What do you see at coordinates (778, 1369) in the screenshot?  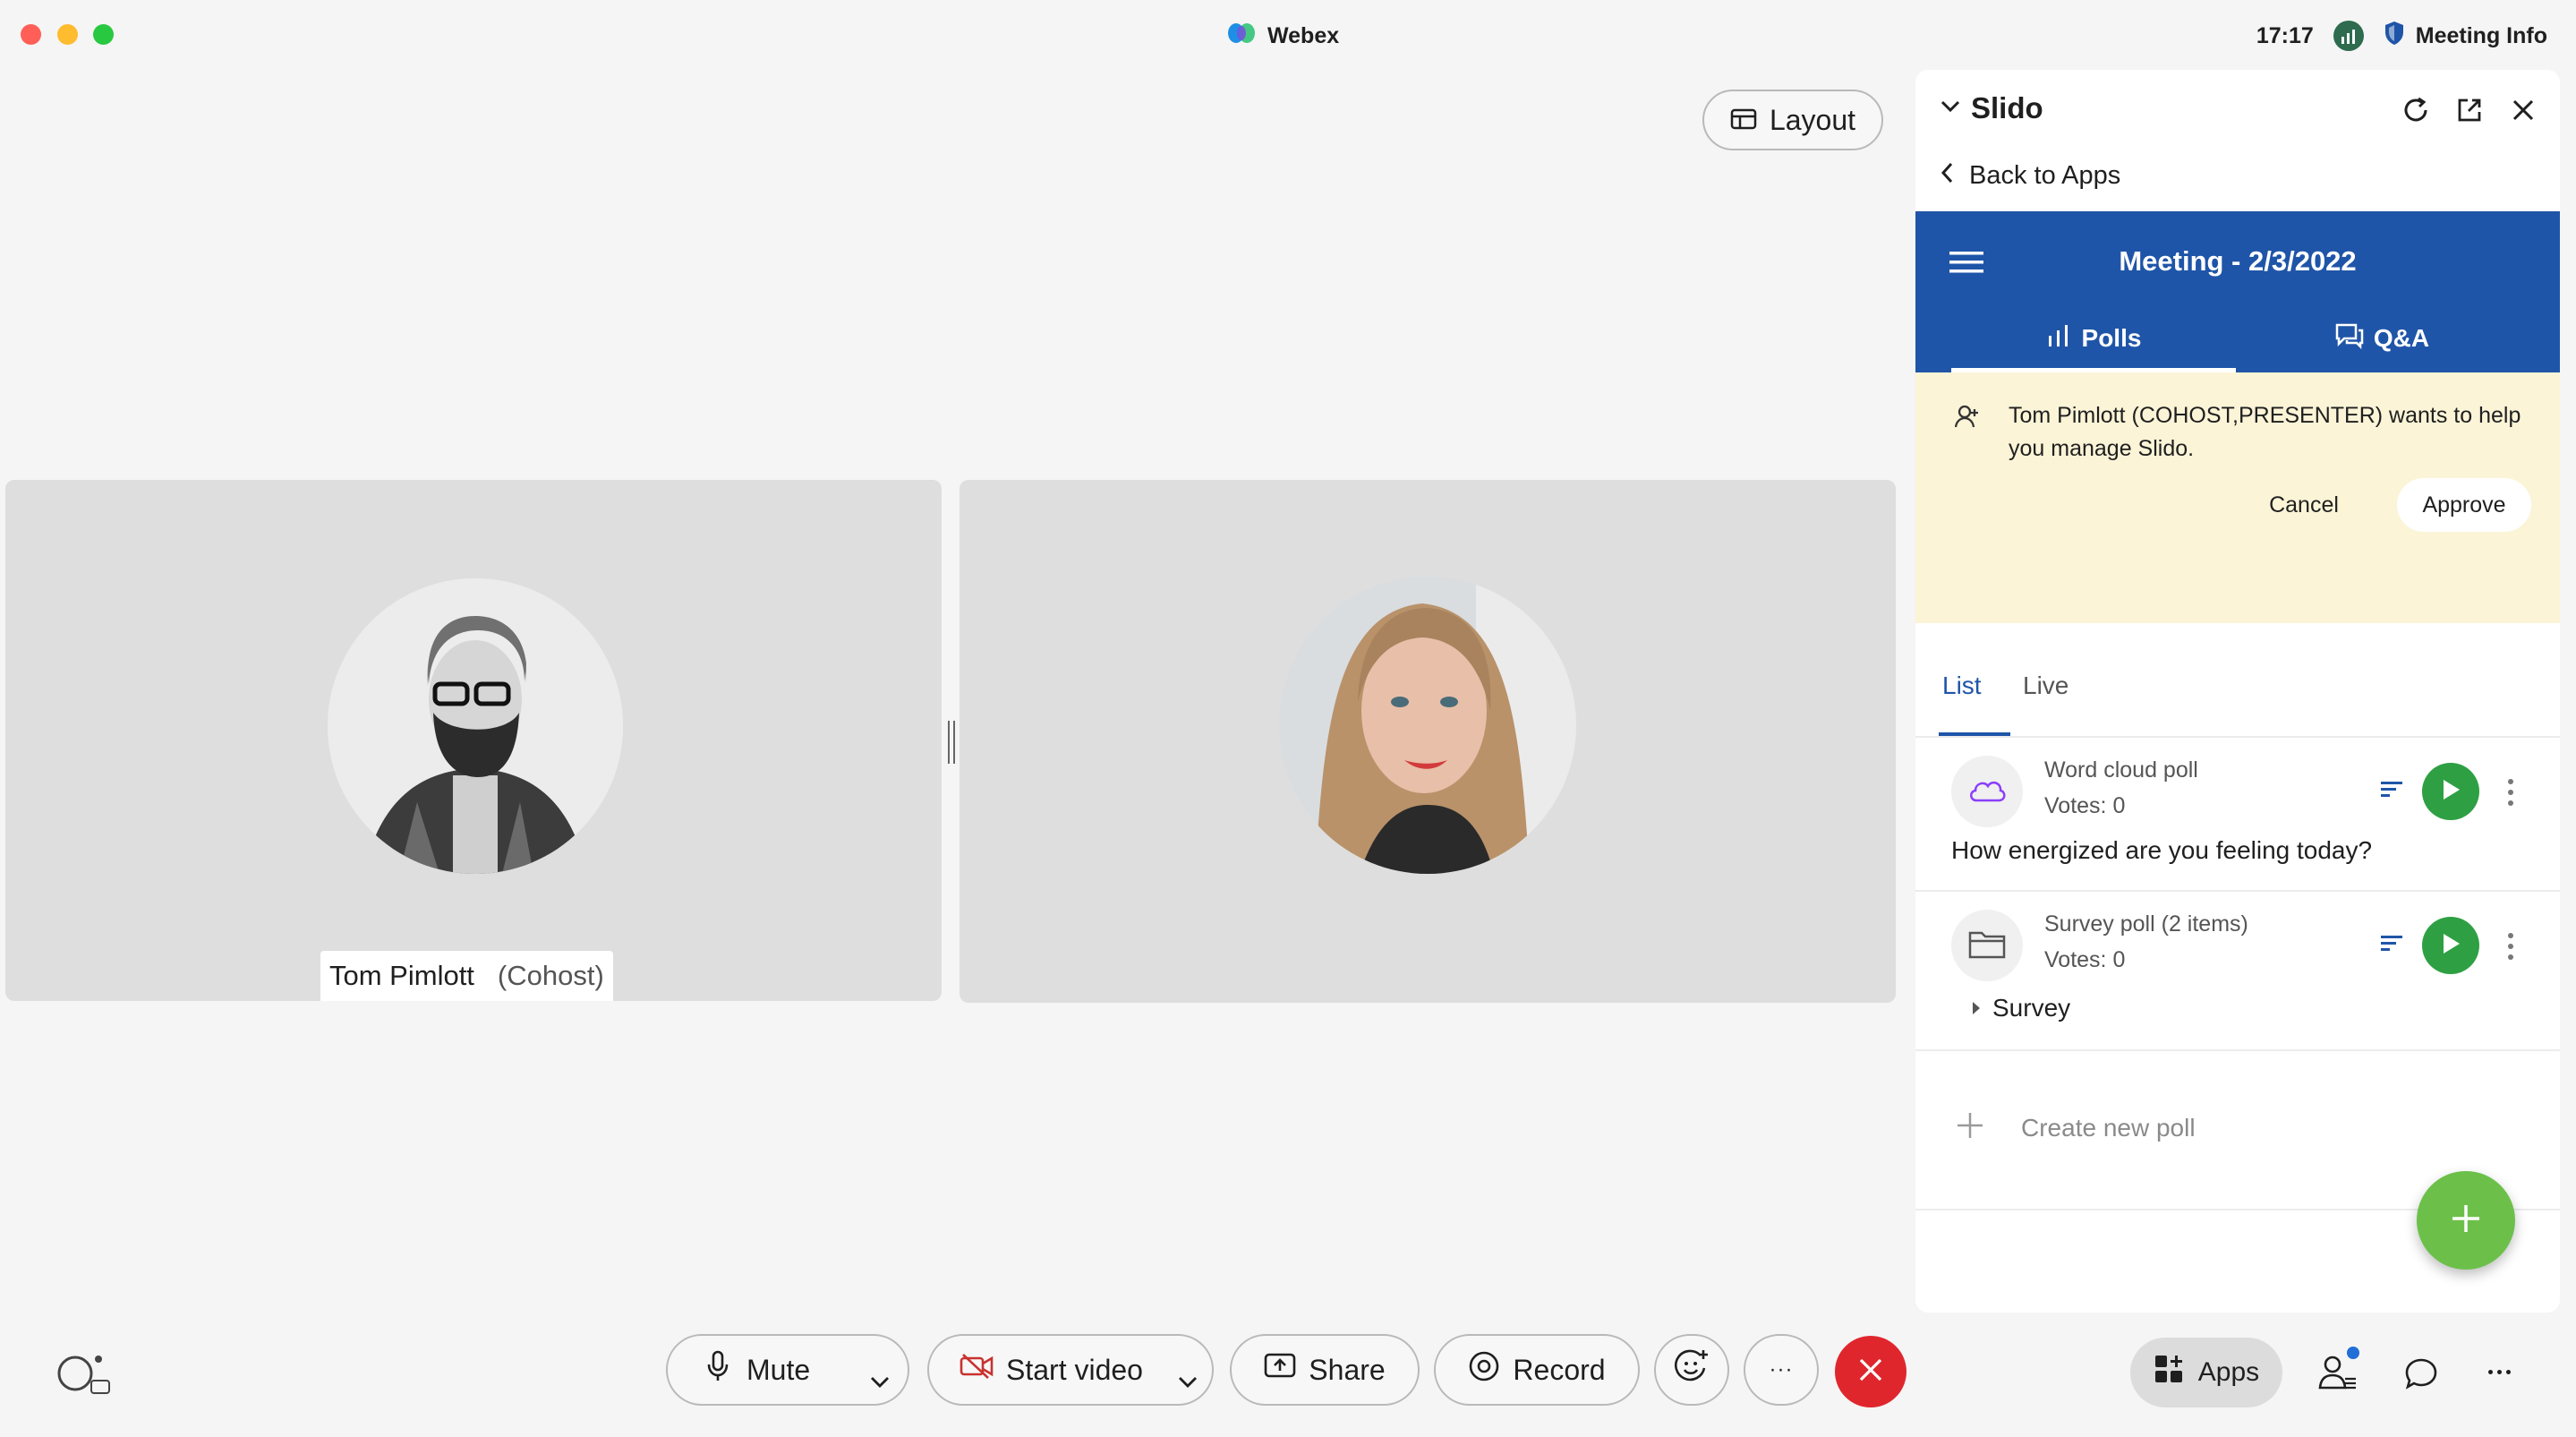 I see `mute-label: Mute` at bounding box center [778, 1369].